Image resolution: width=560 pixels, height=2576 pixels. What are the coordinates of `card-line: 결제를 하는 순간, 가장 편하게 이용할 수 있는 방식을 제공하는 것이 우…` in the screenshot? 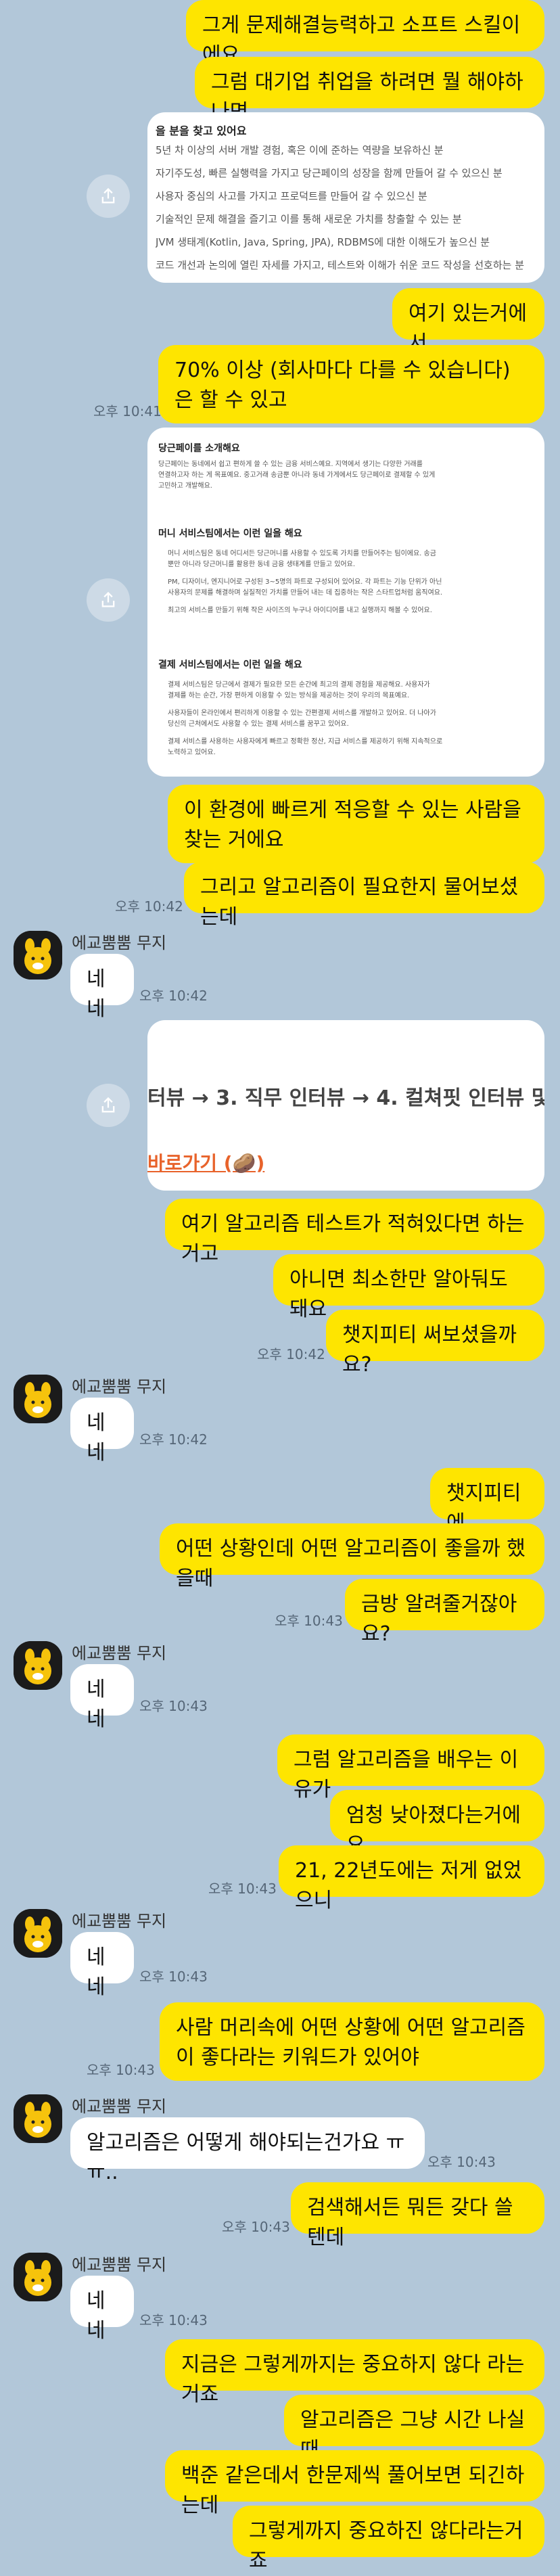 It's located at (289, 695).